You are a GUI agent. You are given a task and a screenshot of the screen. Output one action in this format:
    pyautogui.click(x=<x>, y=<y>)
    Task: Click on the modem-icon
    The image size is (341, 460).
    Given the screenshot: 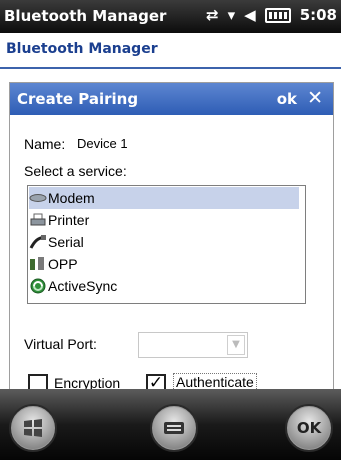 What is the action you would take?
    pyautogui.click(x=38, y=198)
    